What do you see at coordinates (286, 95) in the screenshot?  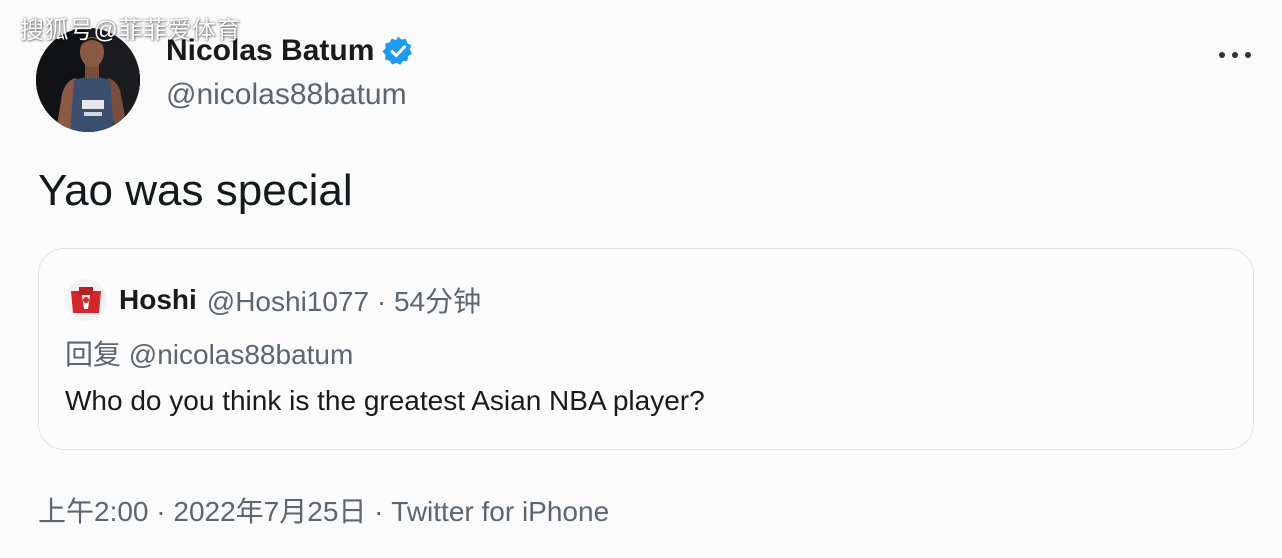 I see `author-handle: @nicolas88batum` at bounding box center [286, 95].